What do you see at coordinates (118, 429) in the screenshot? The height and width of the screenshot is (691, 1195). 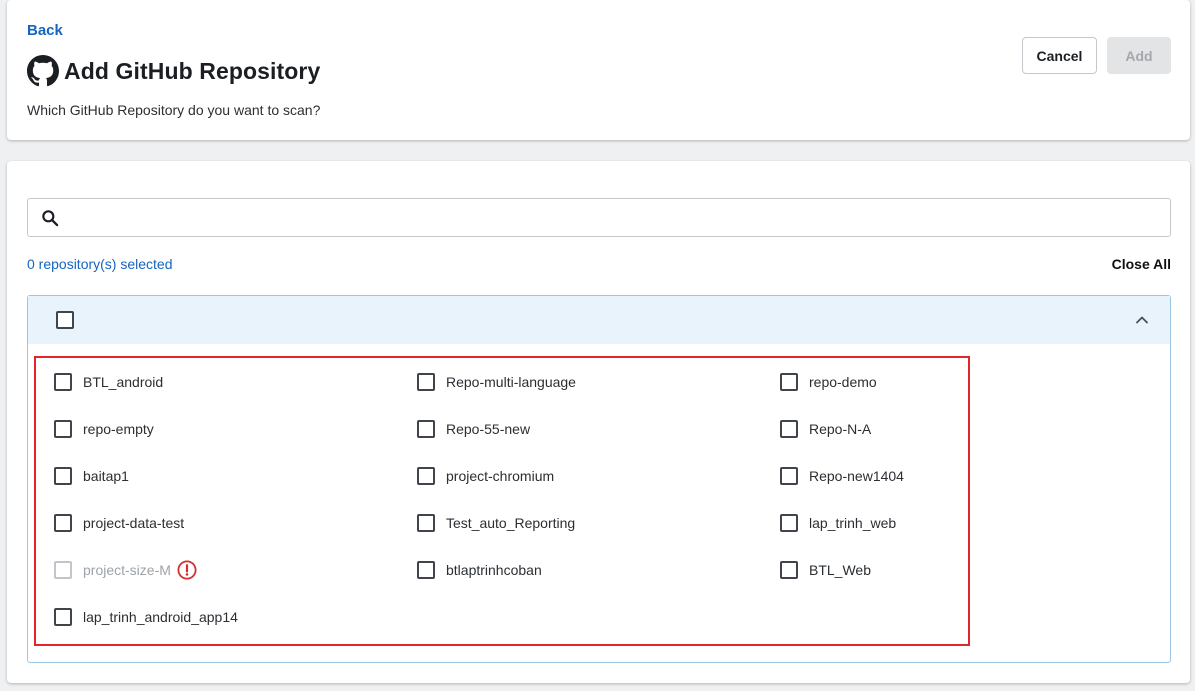 I see `repo-label: repo-empty` at bounding box center [118, 429].